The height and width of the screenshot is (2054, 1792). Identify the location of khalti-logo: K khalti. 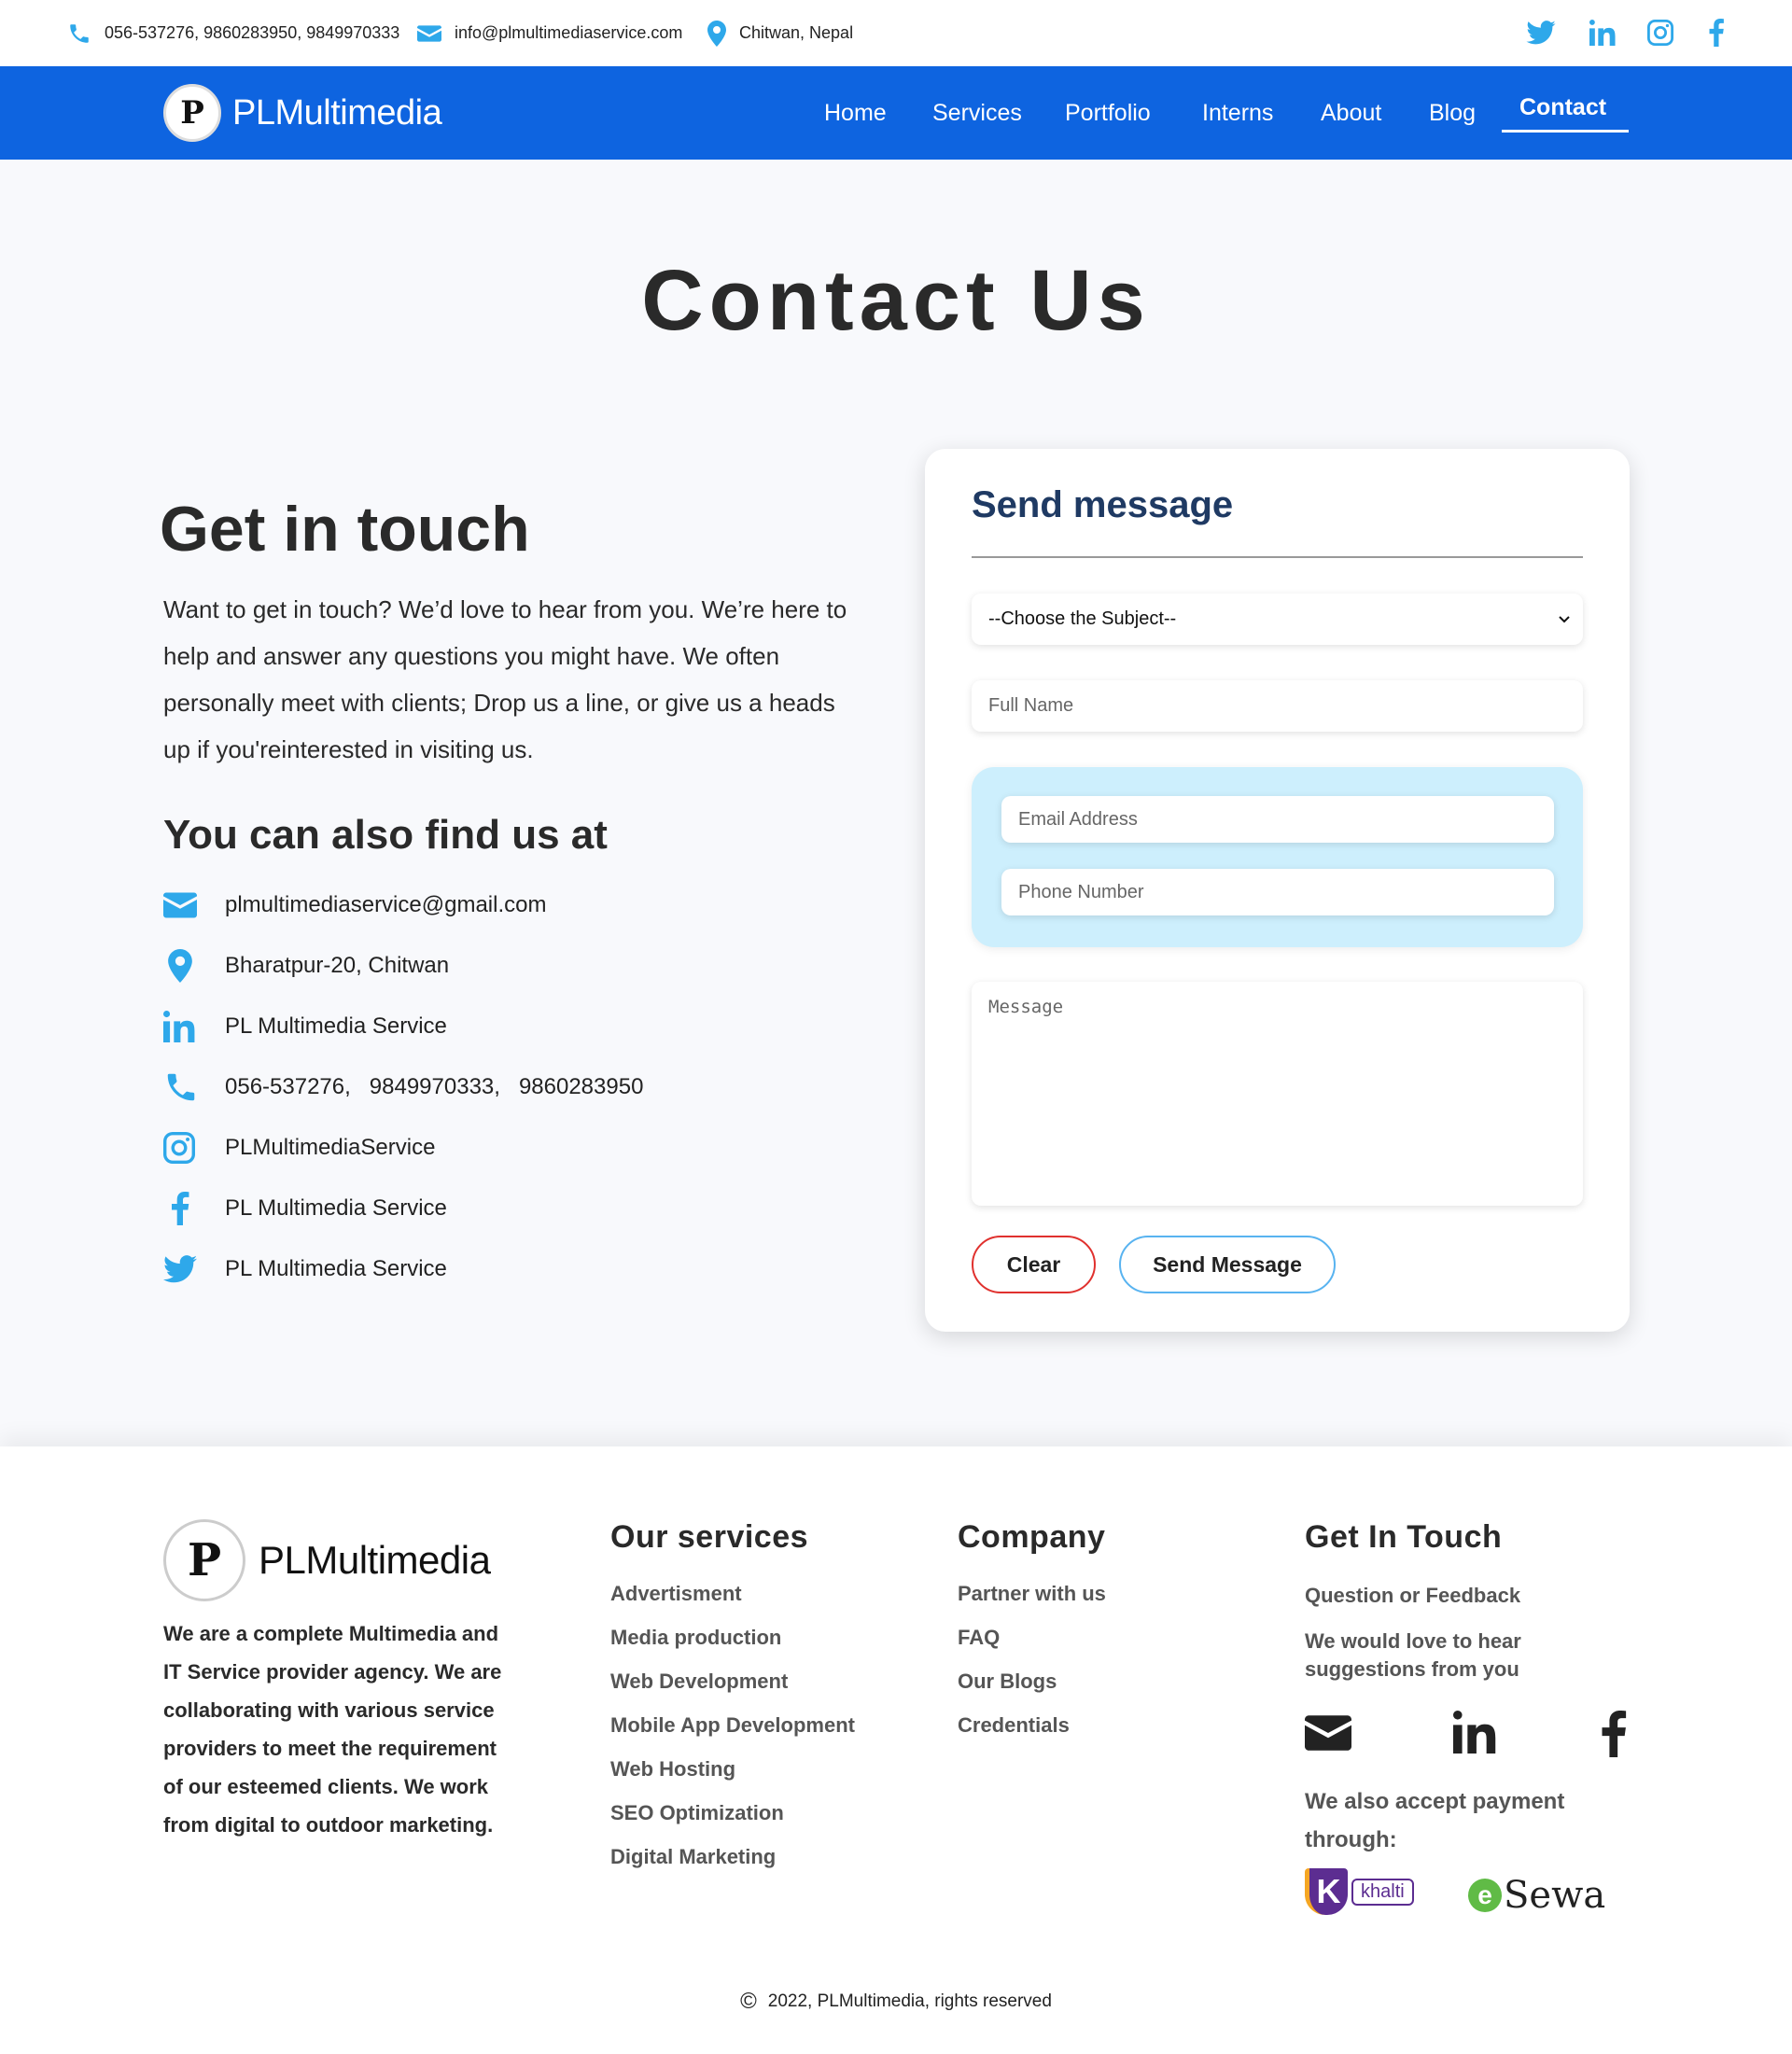
(1359, 1891).